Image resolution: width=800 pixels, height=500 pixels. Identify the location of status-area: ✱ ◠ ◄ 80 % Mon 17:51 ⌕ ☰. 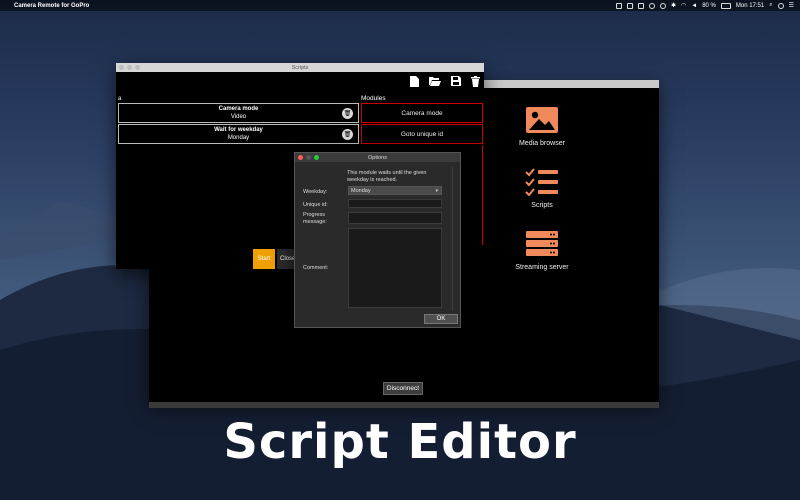
(704, 5).